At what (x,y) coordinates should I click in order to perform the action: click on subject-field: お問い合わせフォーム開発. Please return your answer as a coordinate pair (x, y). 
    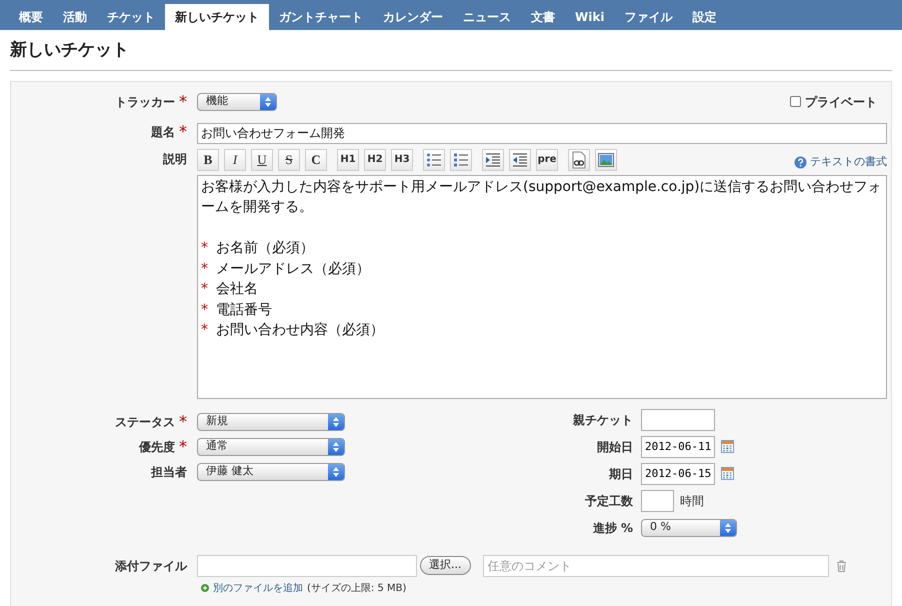
    Looking at the image, I should click on (542, 133).